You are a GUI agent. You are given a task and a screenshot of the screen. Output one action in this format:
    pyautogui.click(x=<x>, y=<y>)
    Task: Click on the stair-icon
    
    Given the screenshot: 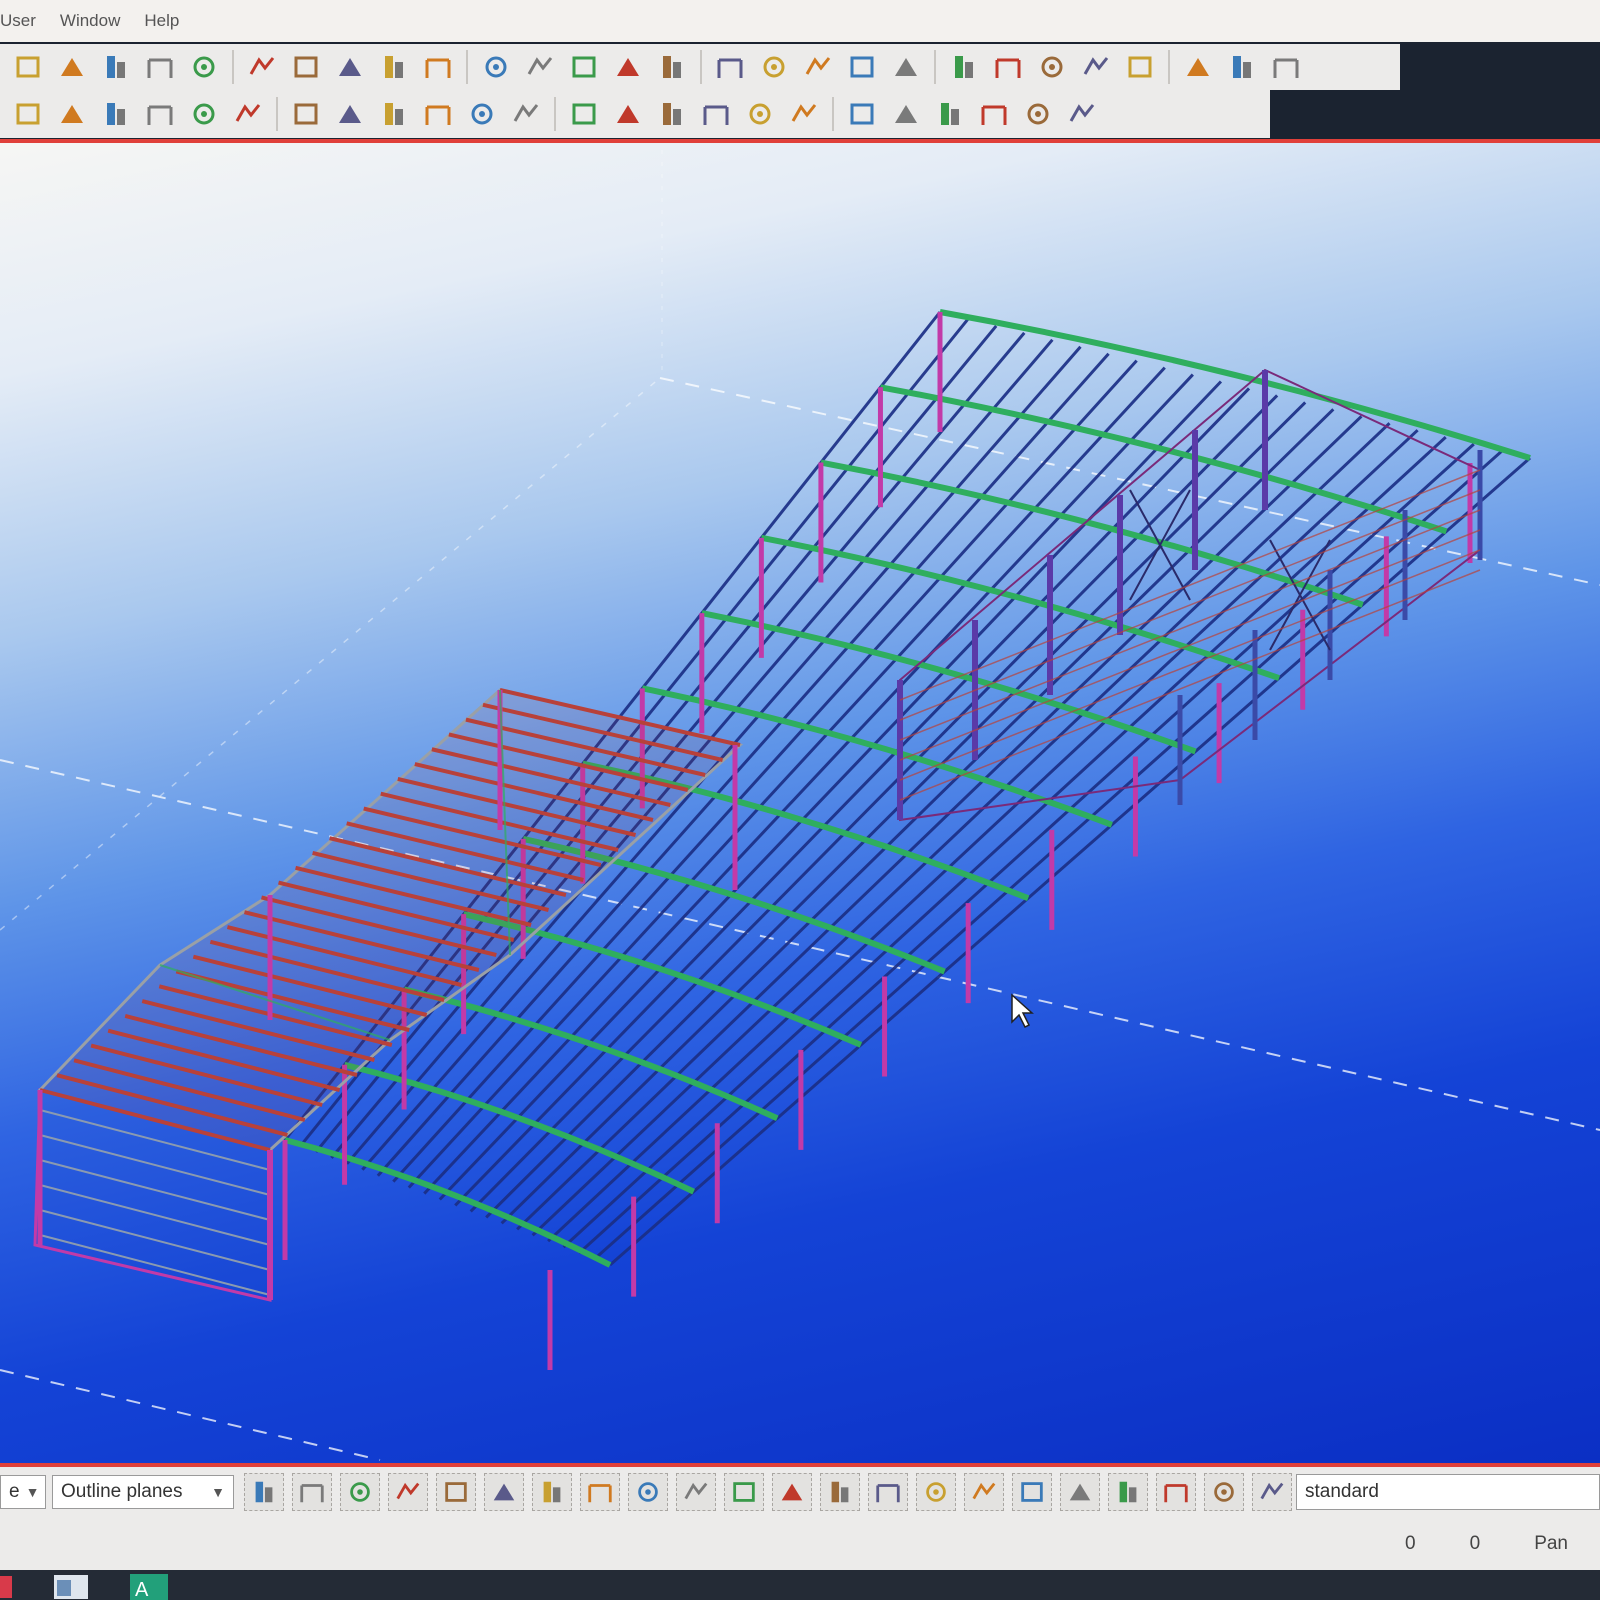 What is the action you would take?
    pyautogui.click(x=482, y=114)
    